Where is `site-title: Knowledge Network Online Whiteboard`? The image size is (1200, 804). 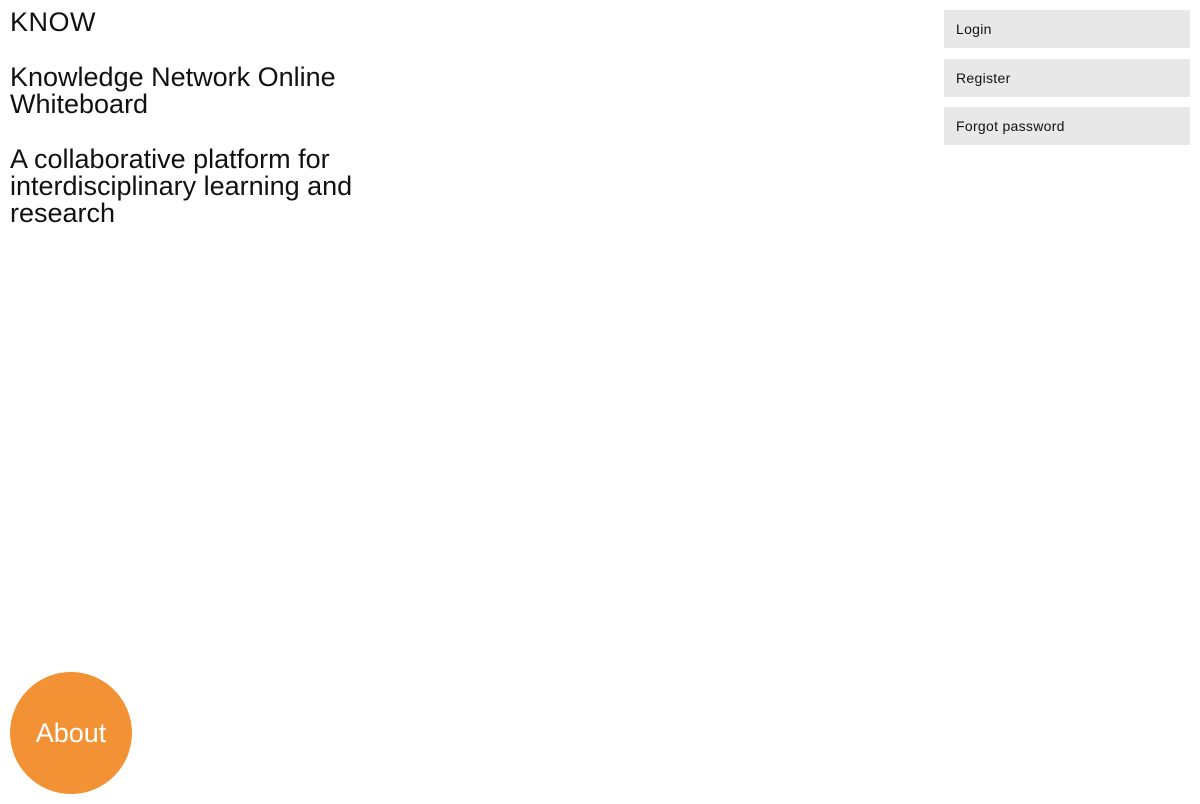
site-title: Knowledge Network Online Whiteboard is located at coordinates (173, 90).